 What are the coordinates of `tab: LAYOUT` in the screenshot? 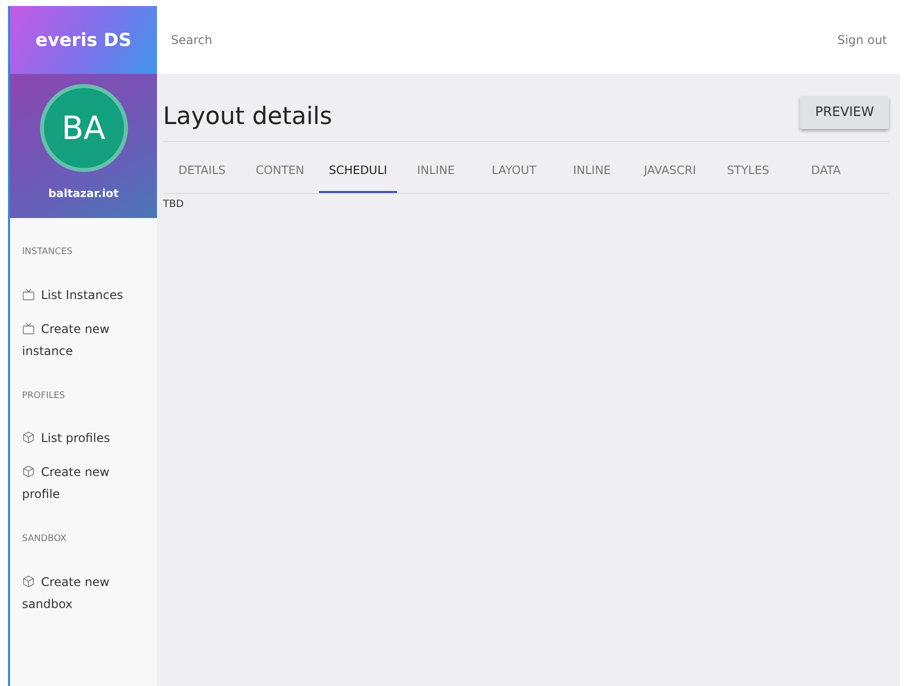 It's located at (514, 172).